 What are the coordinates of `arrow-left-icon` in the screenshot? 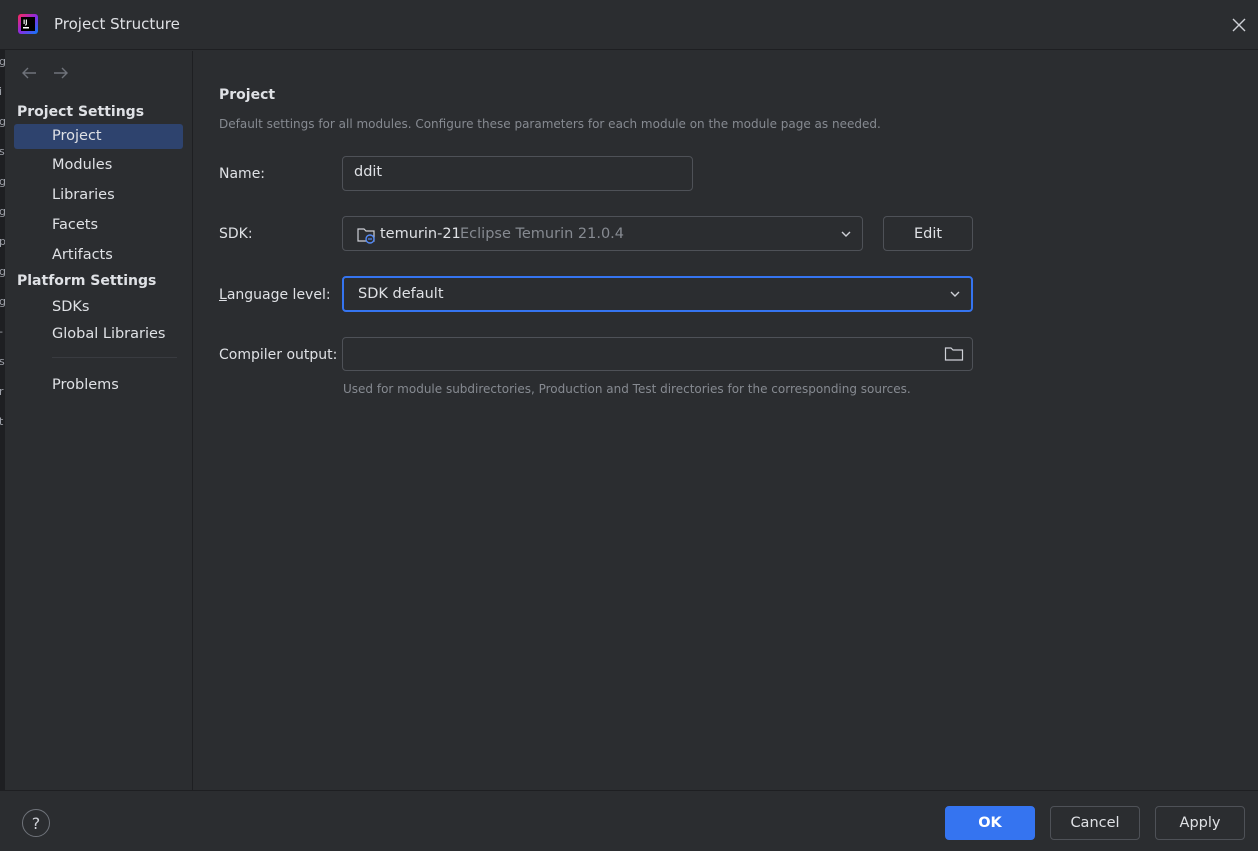 It's located at (29, 73).